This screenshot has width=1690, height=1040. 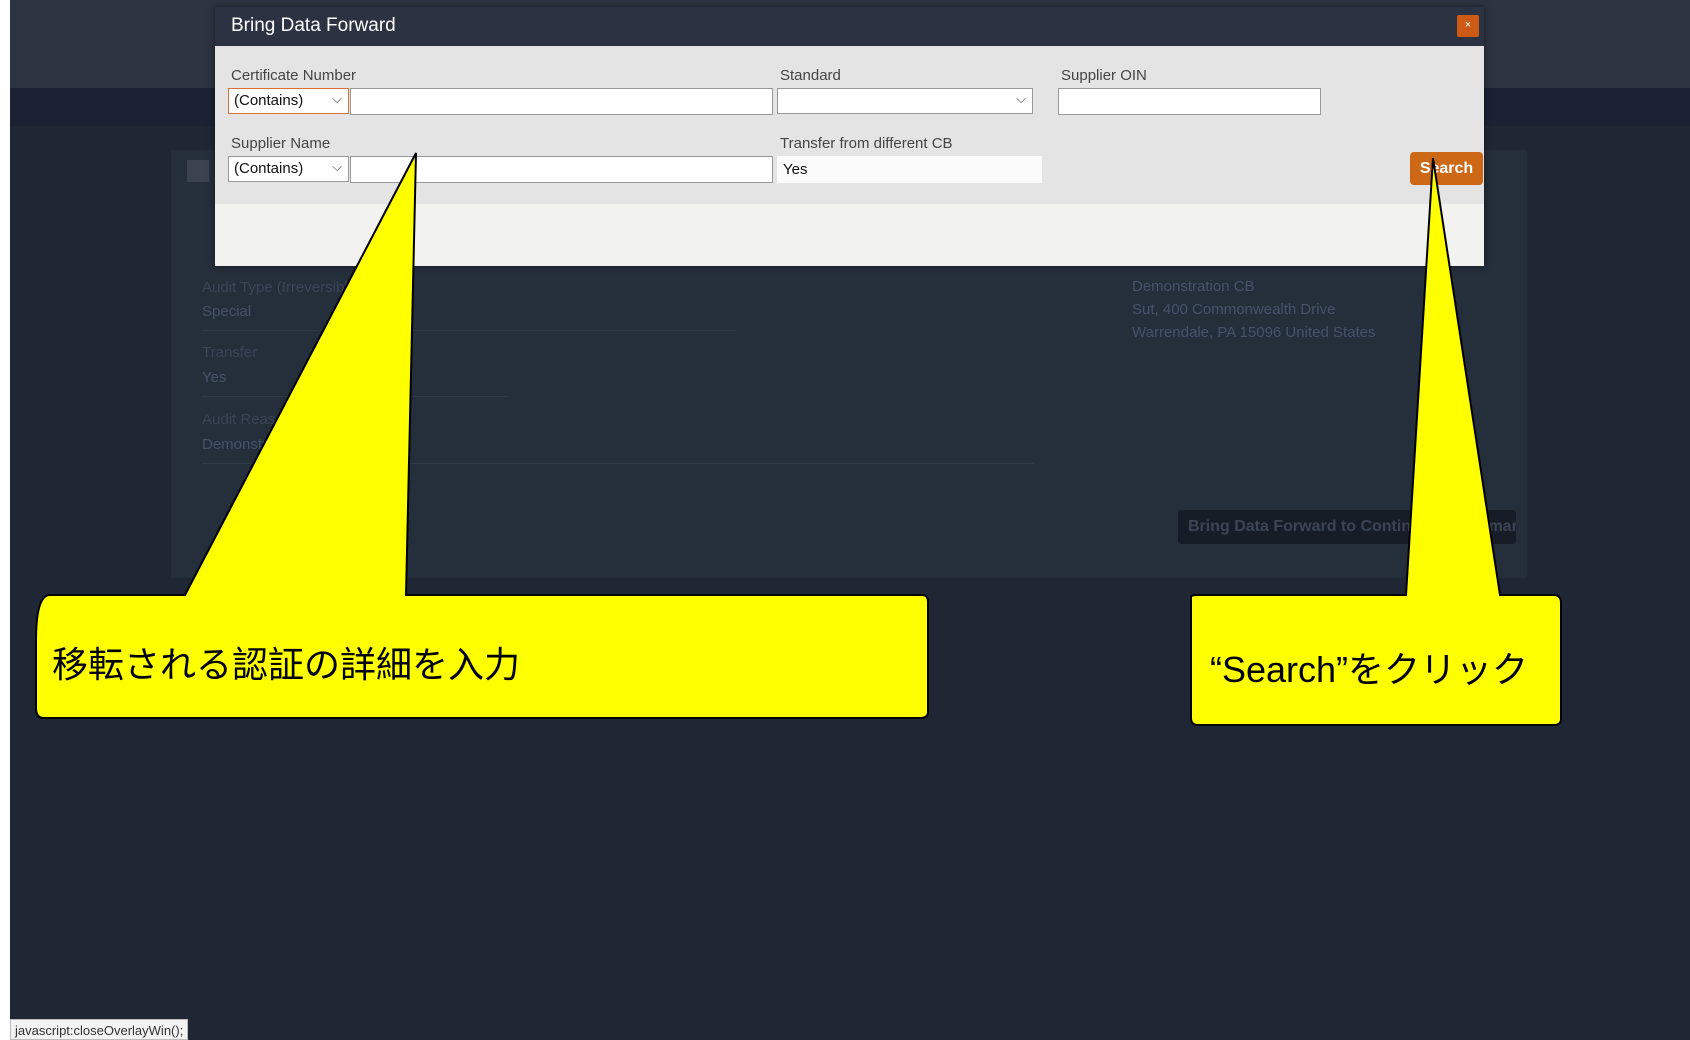 I want to click on click-search-callout-text: “Search”をクリック, so click(x=1369, y=669).